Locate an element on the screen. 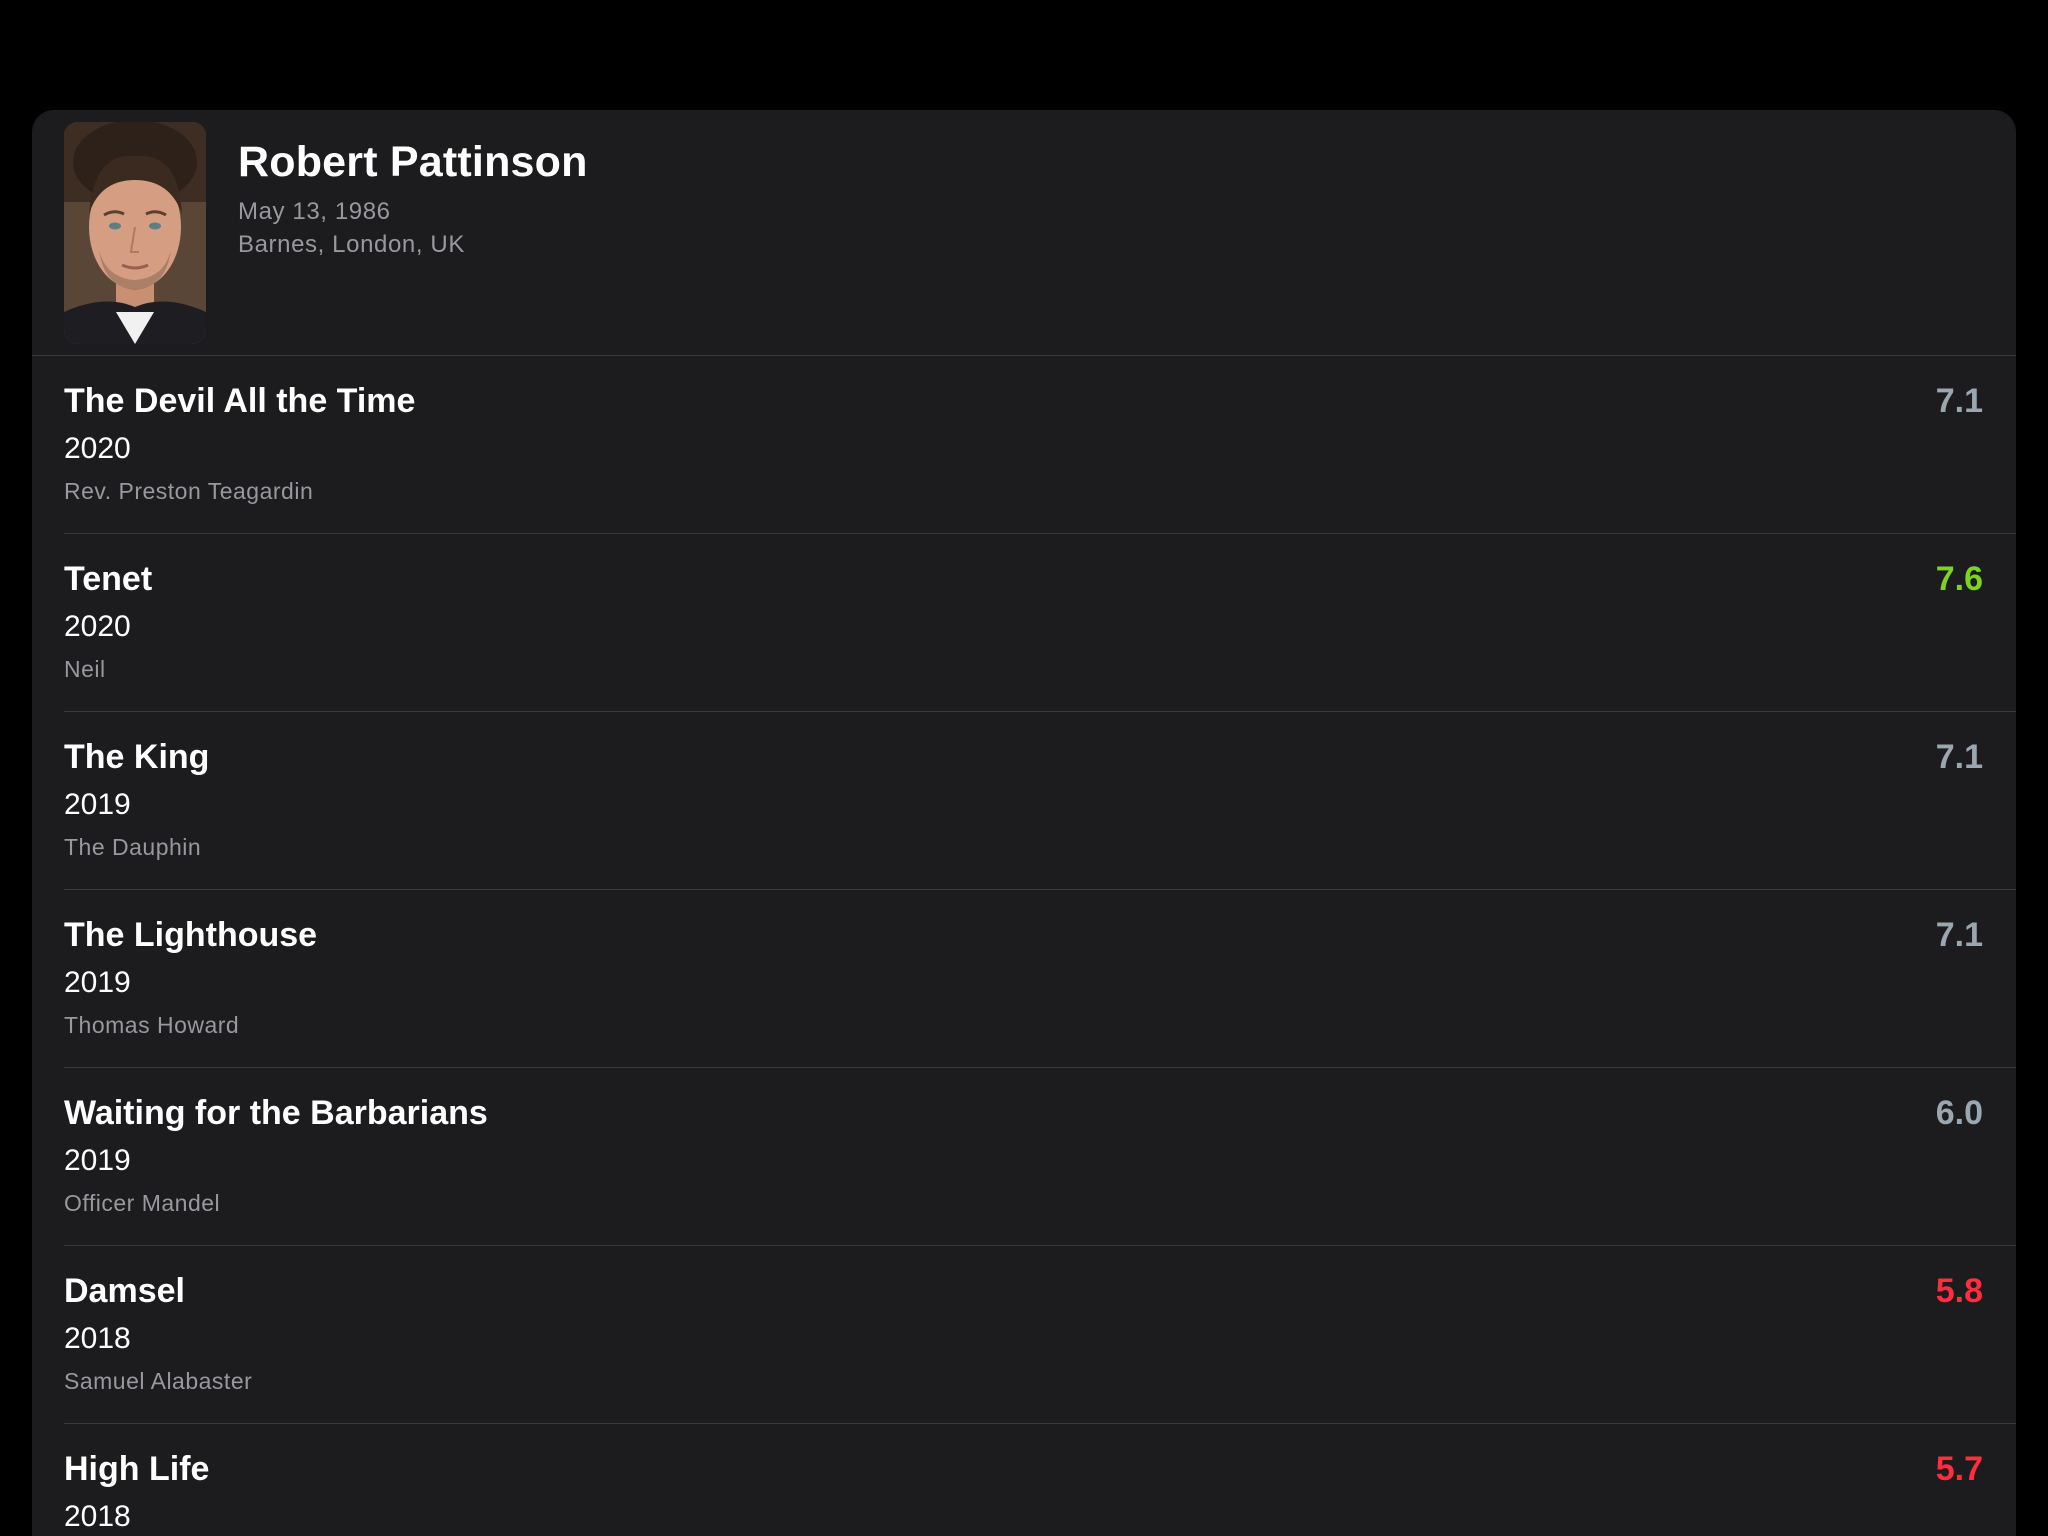  person-name: Robert Pattinson is located at coordinates (413, 162).